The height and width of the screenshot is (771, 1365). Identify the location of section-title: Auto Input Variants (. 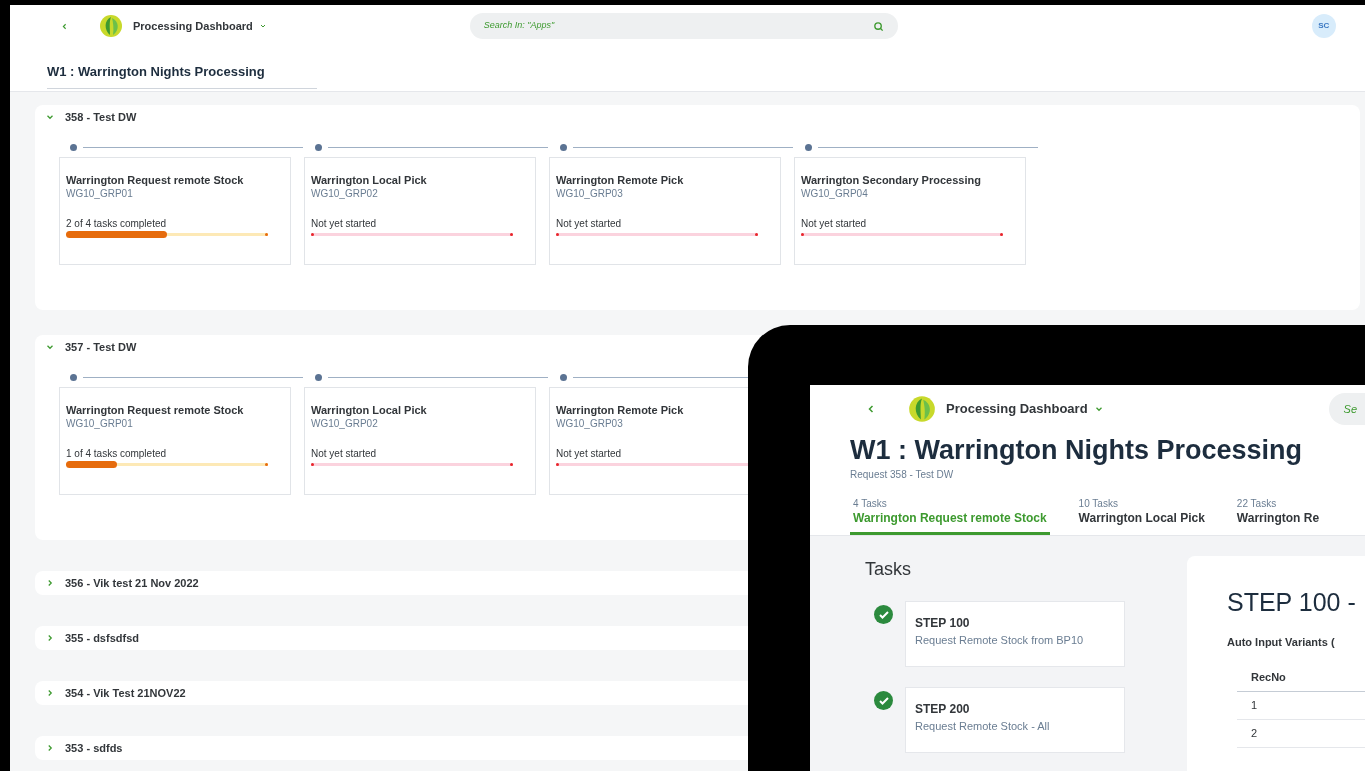
(1281, 642).